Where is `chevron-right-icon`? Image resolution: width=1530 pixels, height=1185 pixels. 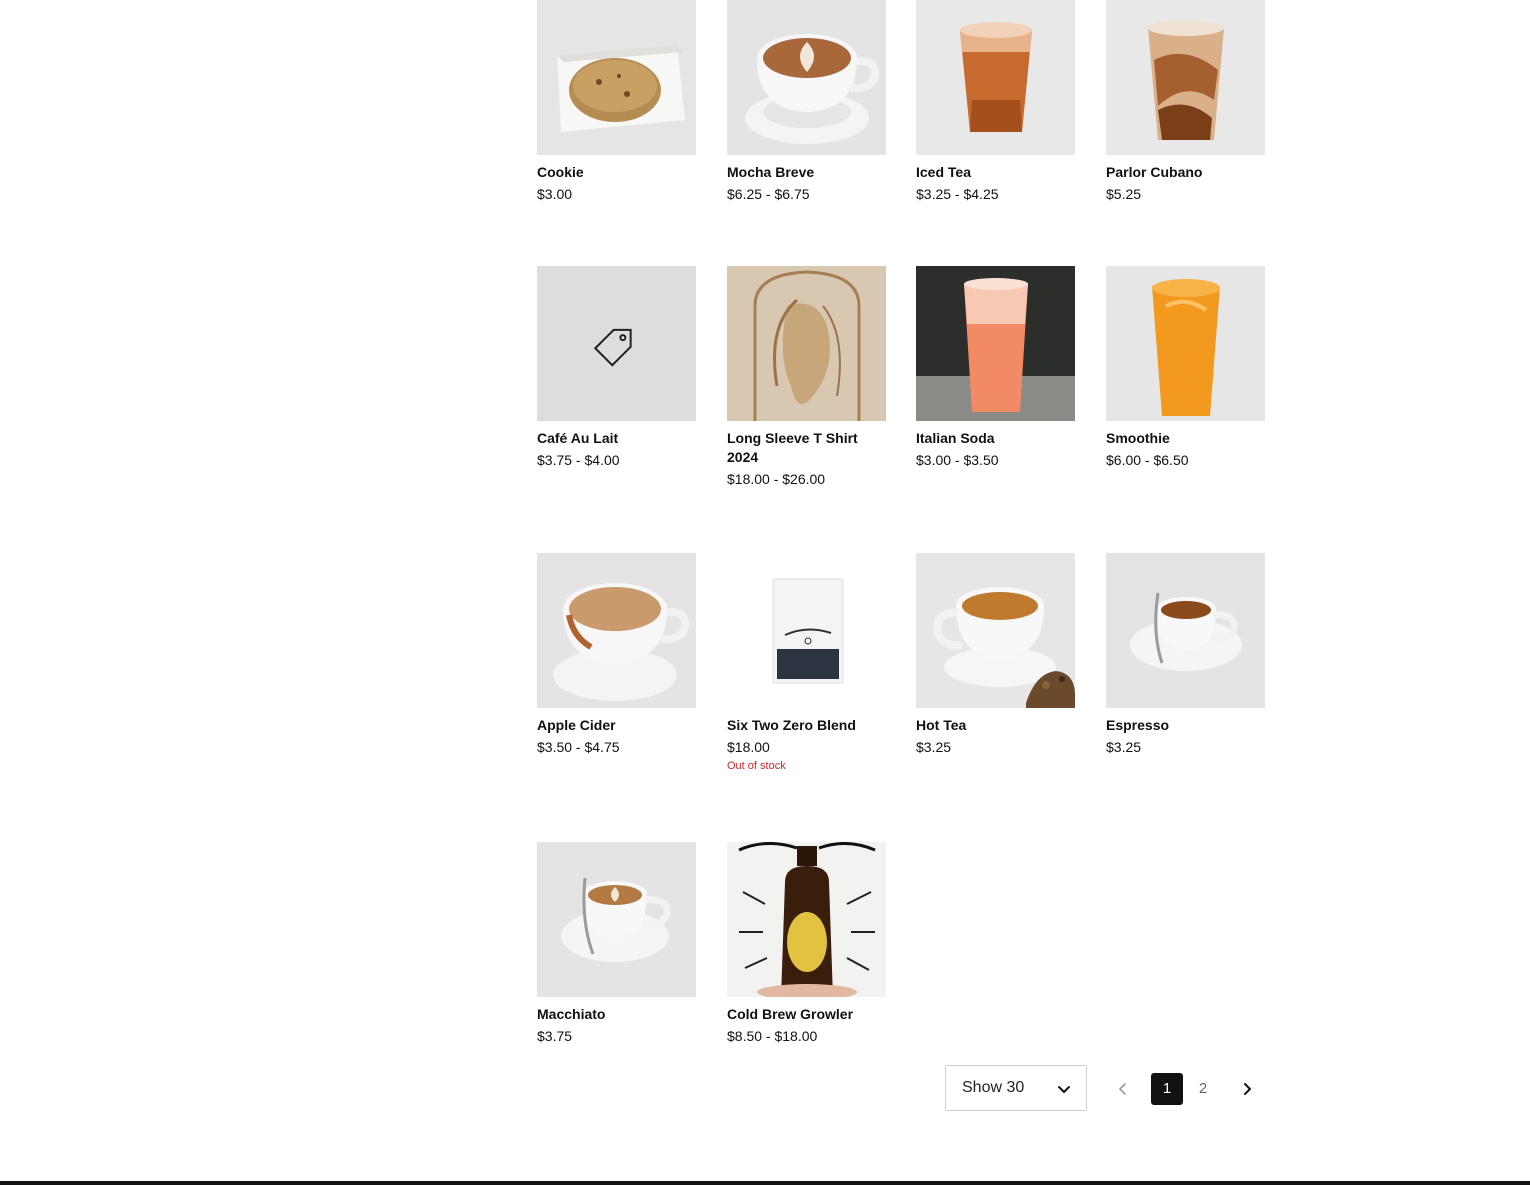
chevron-right-icon is located at coordinates (1247, 1089).